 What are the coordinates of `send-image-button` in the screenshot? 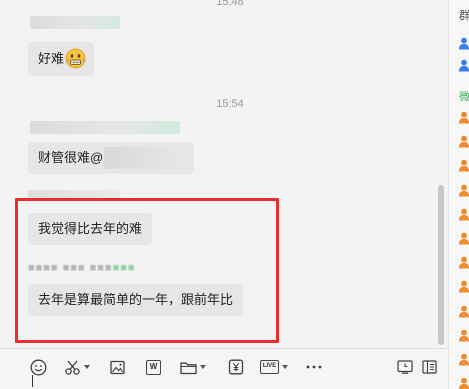 It's located at (117, 367).